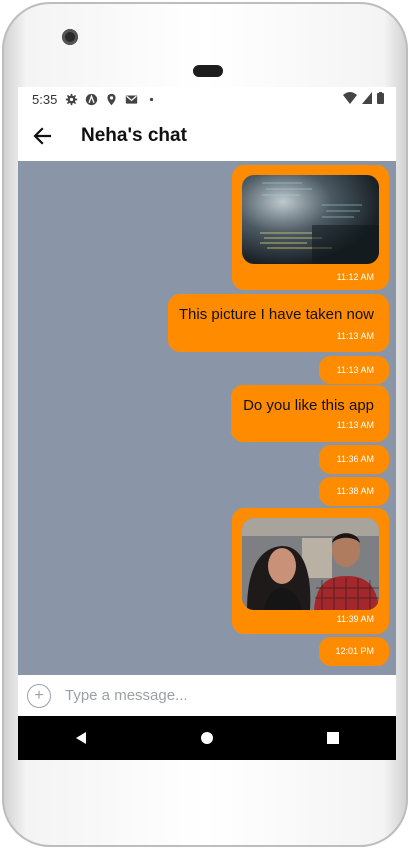 Image resolution: width=412 pixels, height=850 pixels. Describe the element at coordinates (310, 564) in the screenshot. I see `couple-selfie-photo` at that location.